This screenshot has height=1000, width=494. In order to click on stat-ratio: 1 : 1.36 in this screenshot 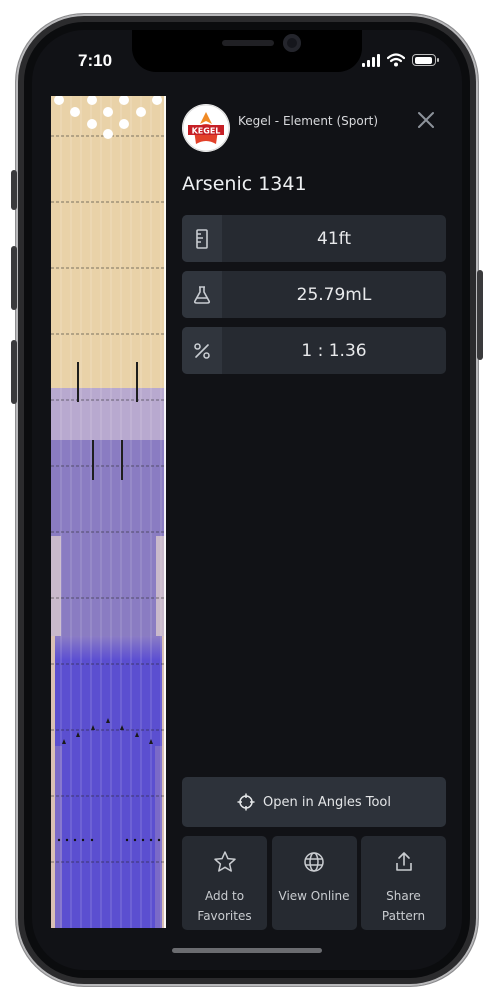, I will do `click(314, 350)`.